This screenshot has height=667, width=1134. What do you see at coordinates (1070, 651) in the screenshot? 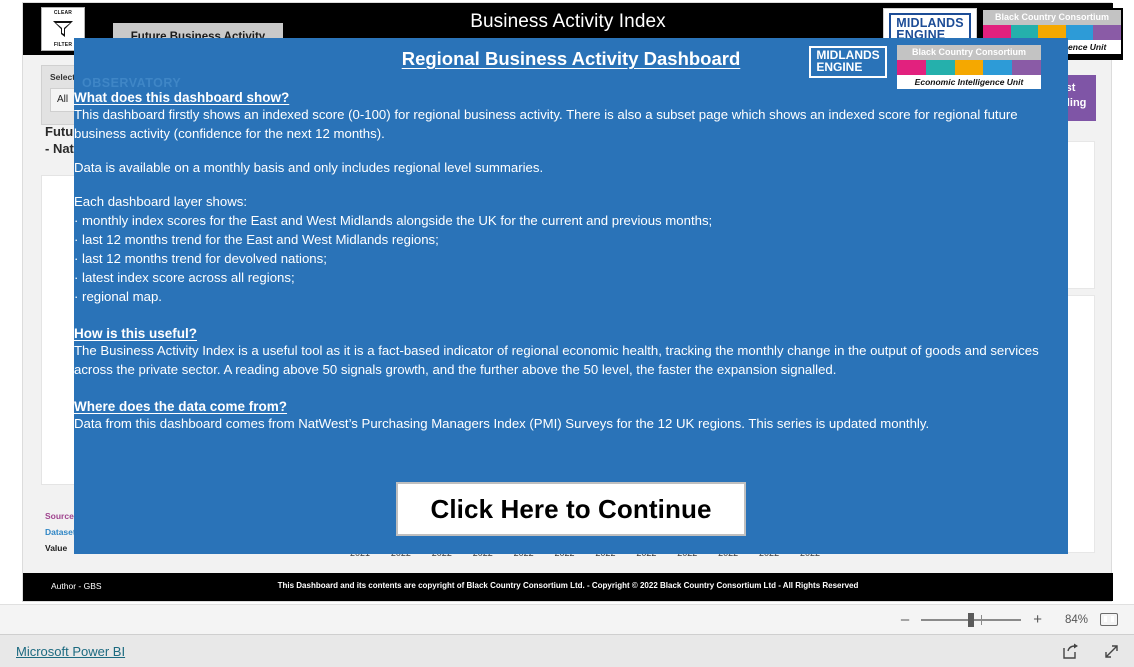
I see `share-icon` at bounding box center [1070, 651].